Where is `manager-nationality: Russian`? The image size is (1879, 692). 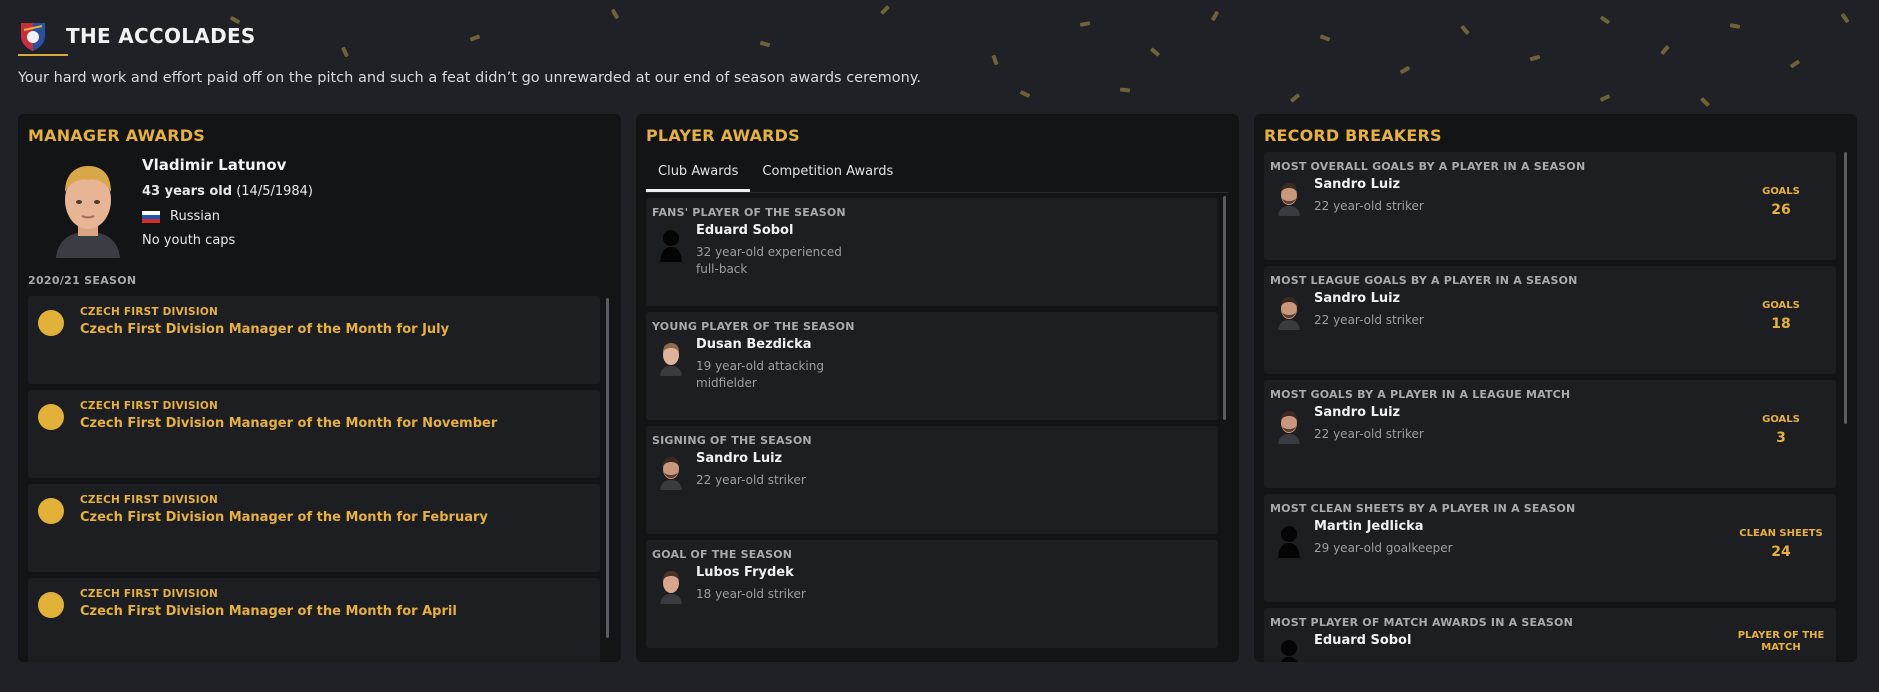
manager-nationality: Russian is located at coordinates (181, 216).